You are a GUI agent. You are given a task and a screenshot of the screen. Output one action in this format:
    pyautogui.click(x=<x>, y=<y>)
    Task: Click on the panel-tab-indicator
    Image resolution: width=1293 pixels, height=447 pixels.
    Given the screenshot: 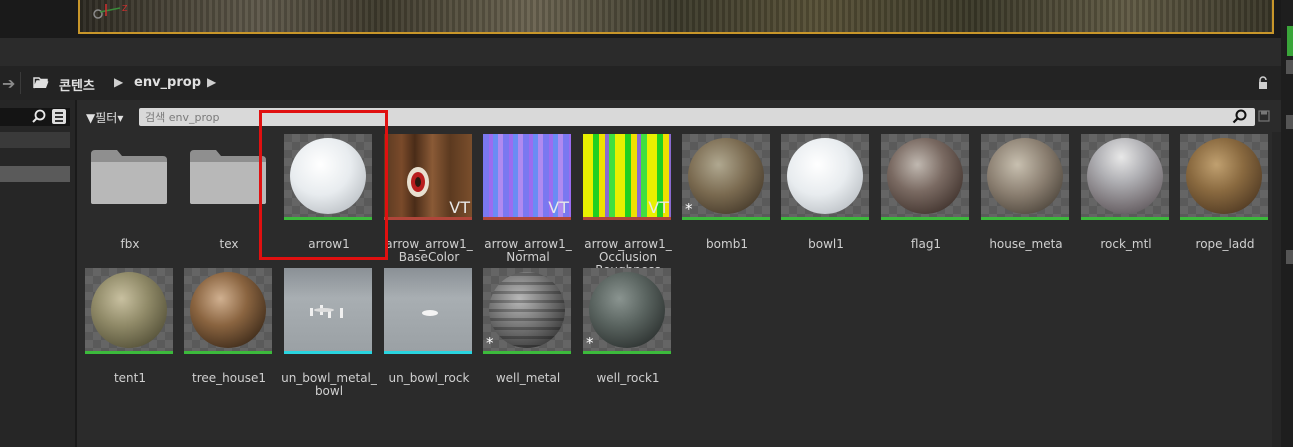 What is the action you would take?
    pyautogui.click(x=1290, y=41)
    